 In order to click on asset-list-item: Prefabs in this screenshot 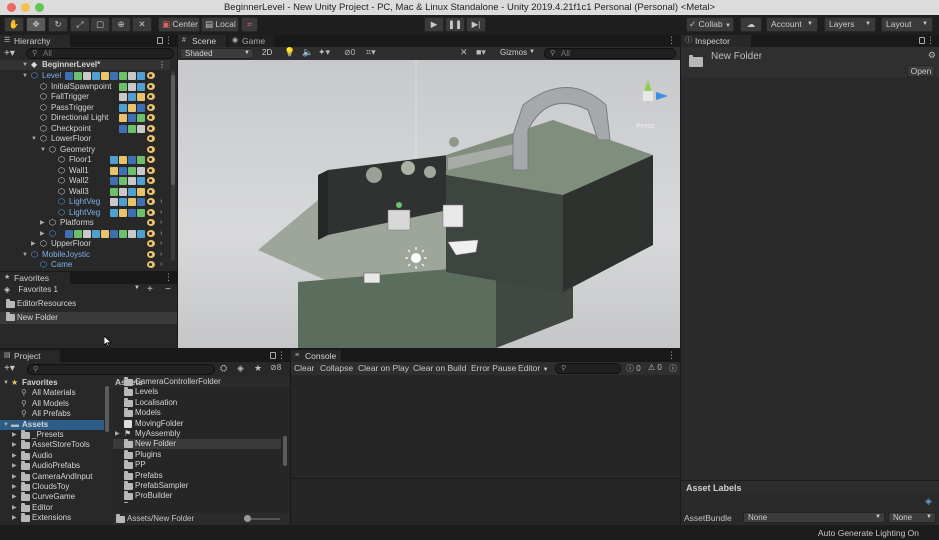, I will do `click(197, 475)`.